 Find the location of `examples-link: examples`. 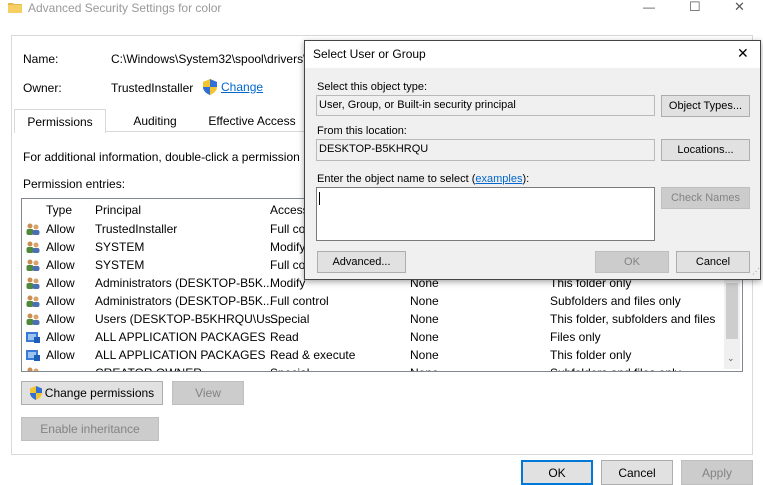

examples-link: examples is located at coordinates (498, 179).